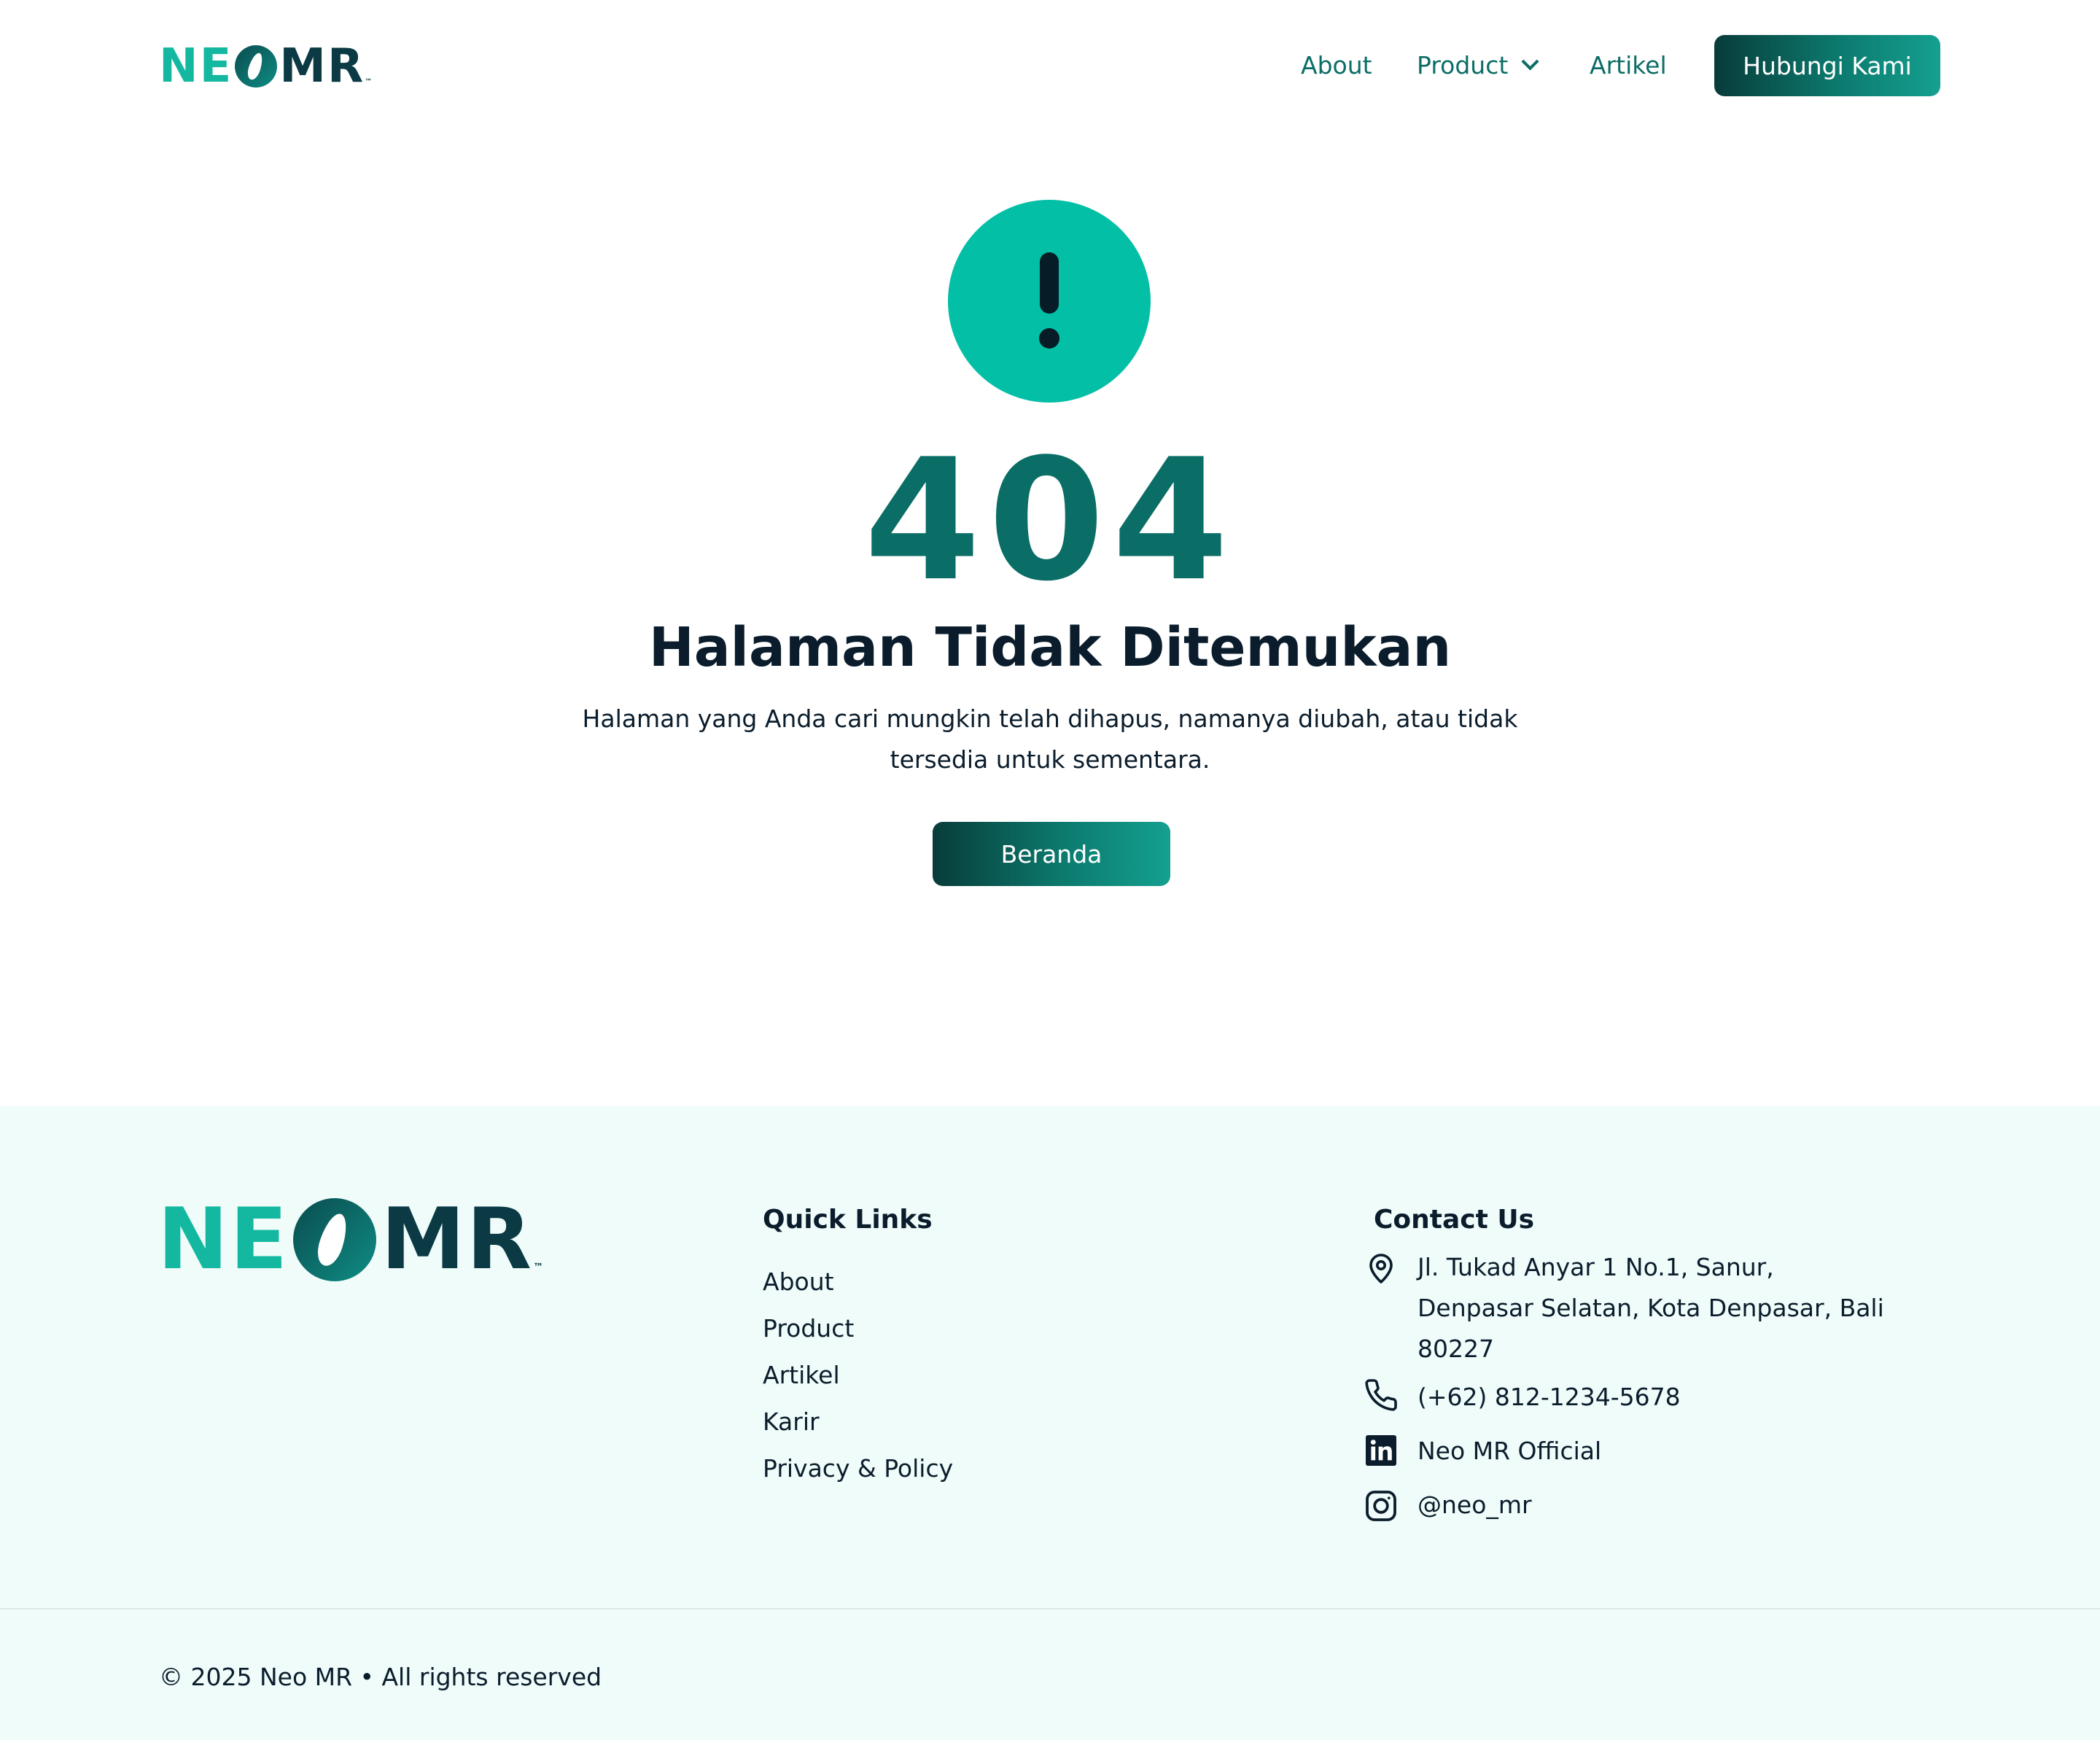 The width and height of the screenshot is (2100, 1740). What do you see at coordinates (1628, 65) in the screenshot?
I see `nav-artikel: Artikel` at bounding box center [1628, 65].